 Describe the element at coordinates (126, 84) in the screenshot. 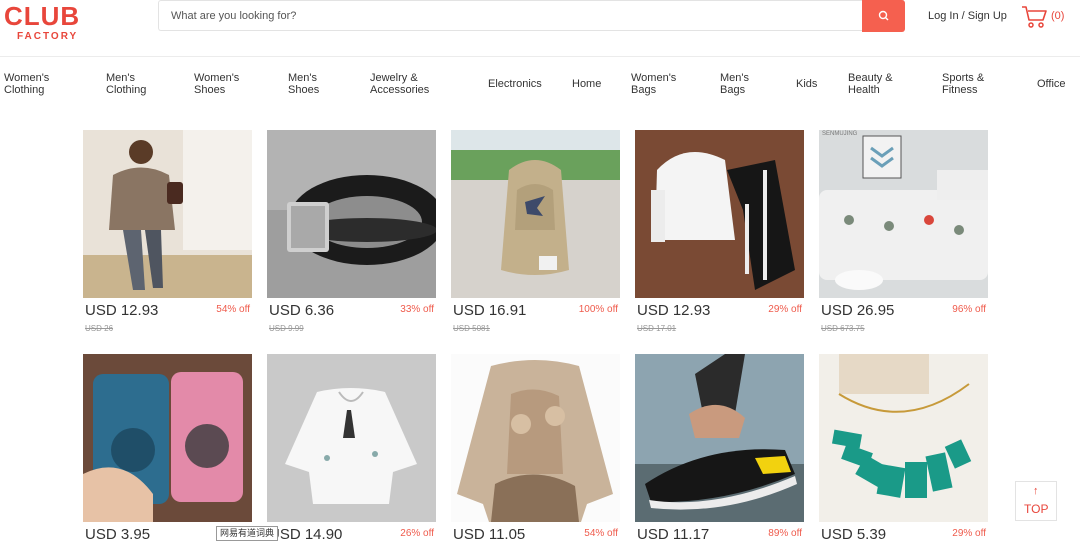

I see `nav-mens-clothing: Men's Clothing` at that location.